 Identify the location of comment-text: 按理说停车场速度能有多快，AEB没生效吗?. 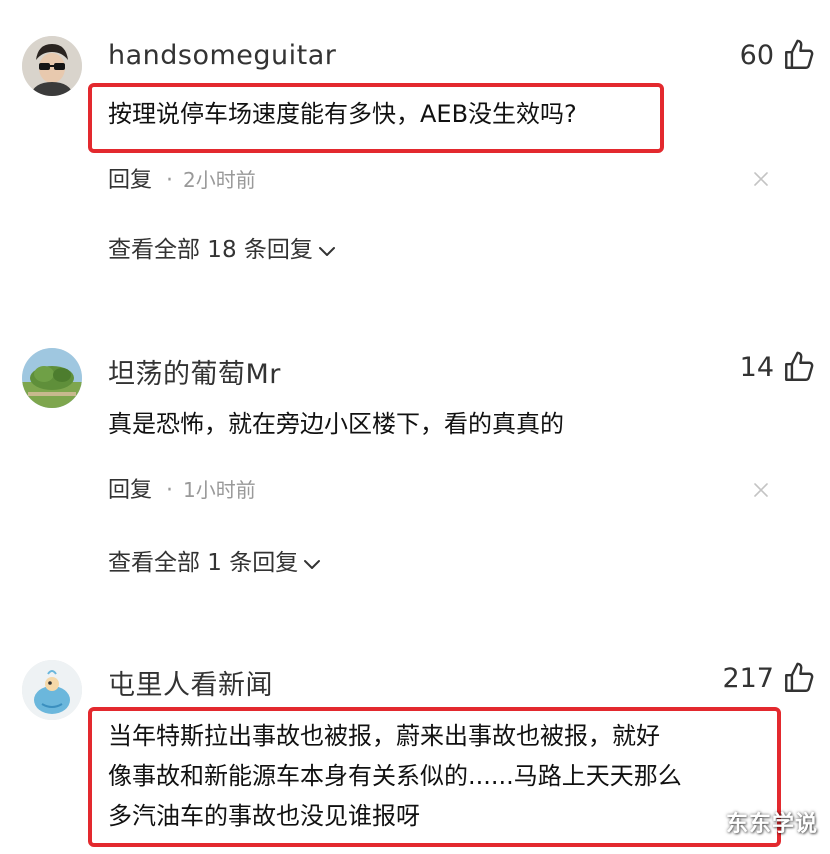
(342, 114).